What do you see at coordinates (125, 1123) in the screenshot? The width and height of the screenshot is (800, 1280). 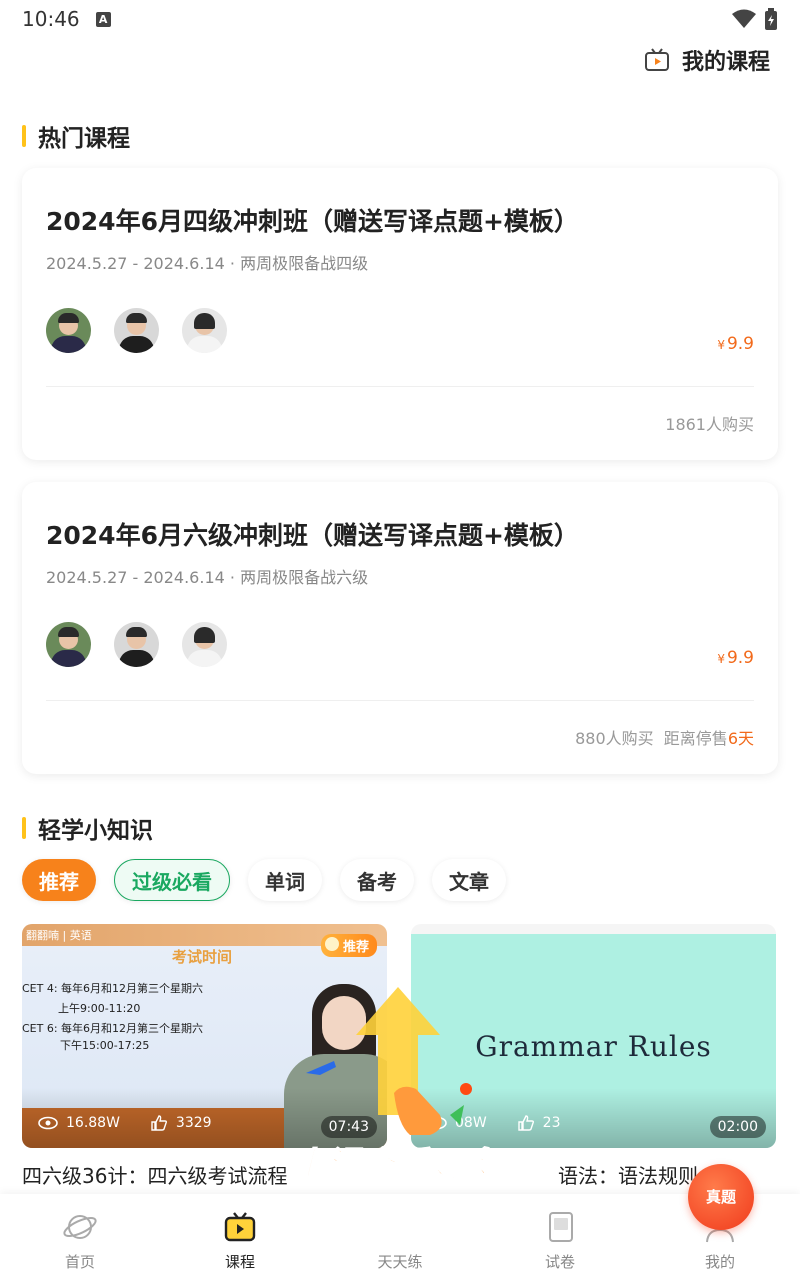 I see `video-stats: 16.88W 3329` at bounding box center [125, 1123].